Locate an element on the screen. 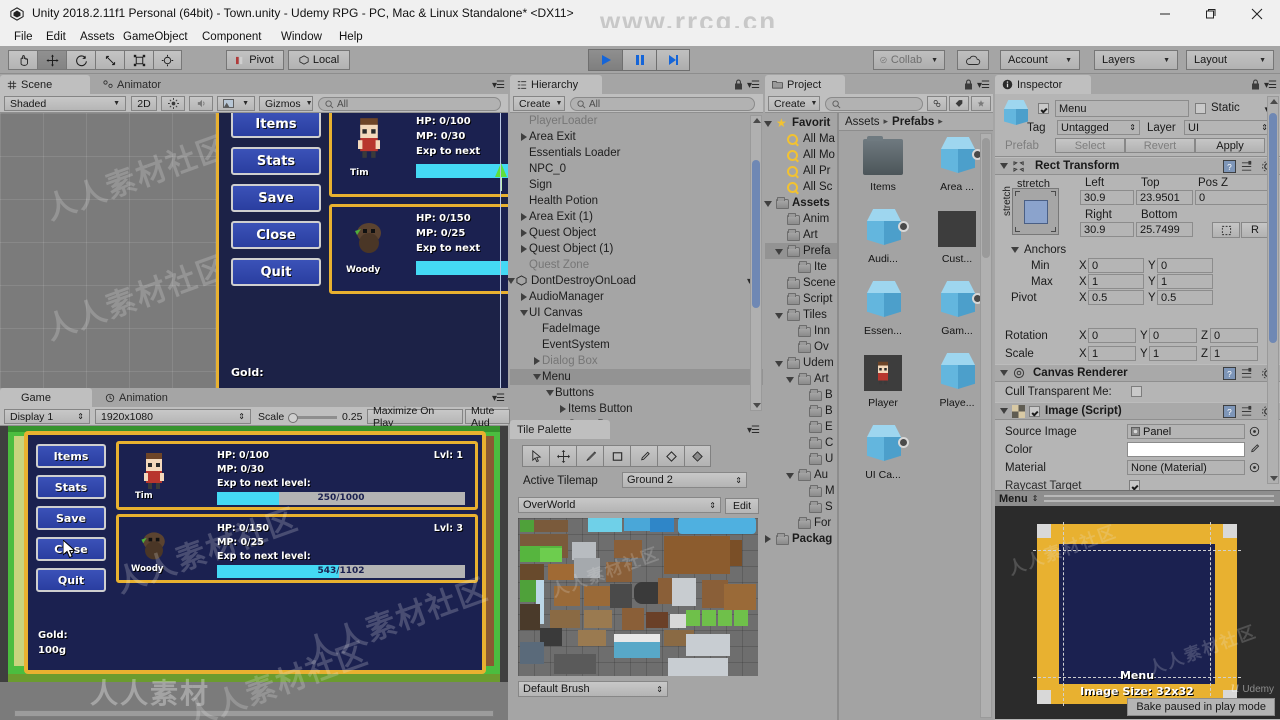  tab-animation: Animation is located at coordinates (149, 397).